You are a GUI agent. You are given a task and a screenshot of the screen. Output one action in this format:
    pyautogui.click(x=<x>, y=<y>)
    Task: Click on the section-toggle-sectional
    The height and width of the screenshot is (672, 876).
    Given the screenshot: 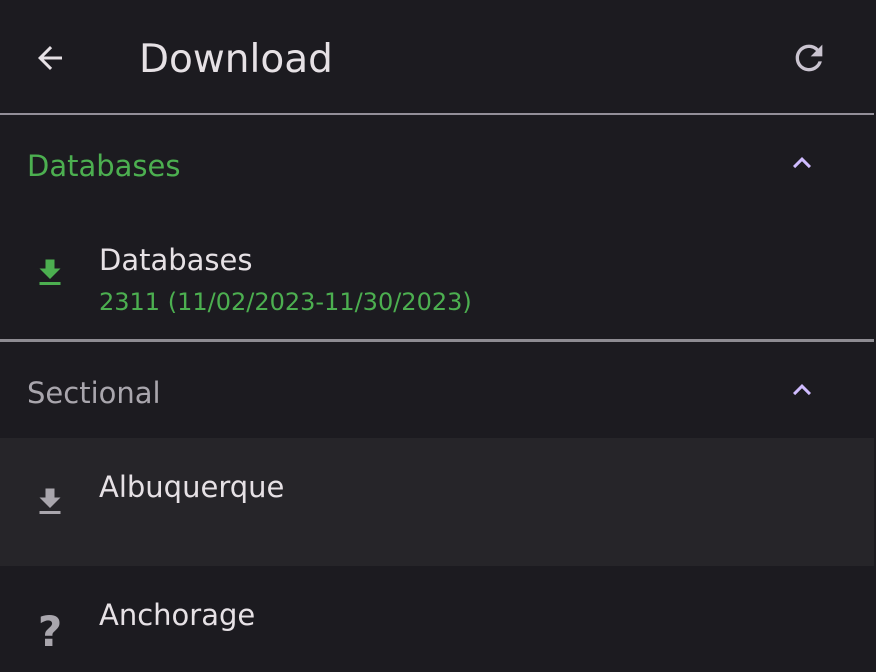 What is the action you would take?
    pyautogui.click(x=802, y=390)
    